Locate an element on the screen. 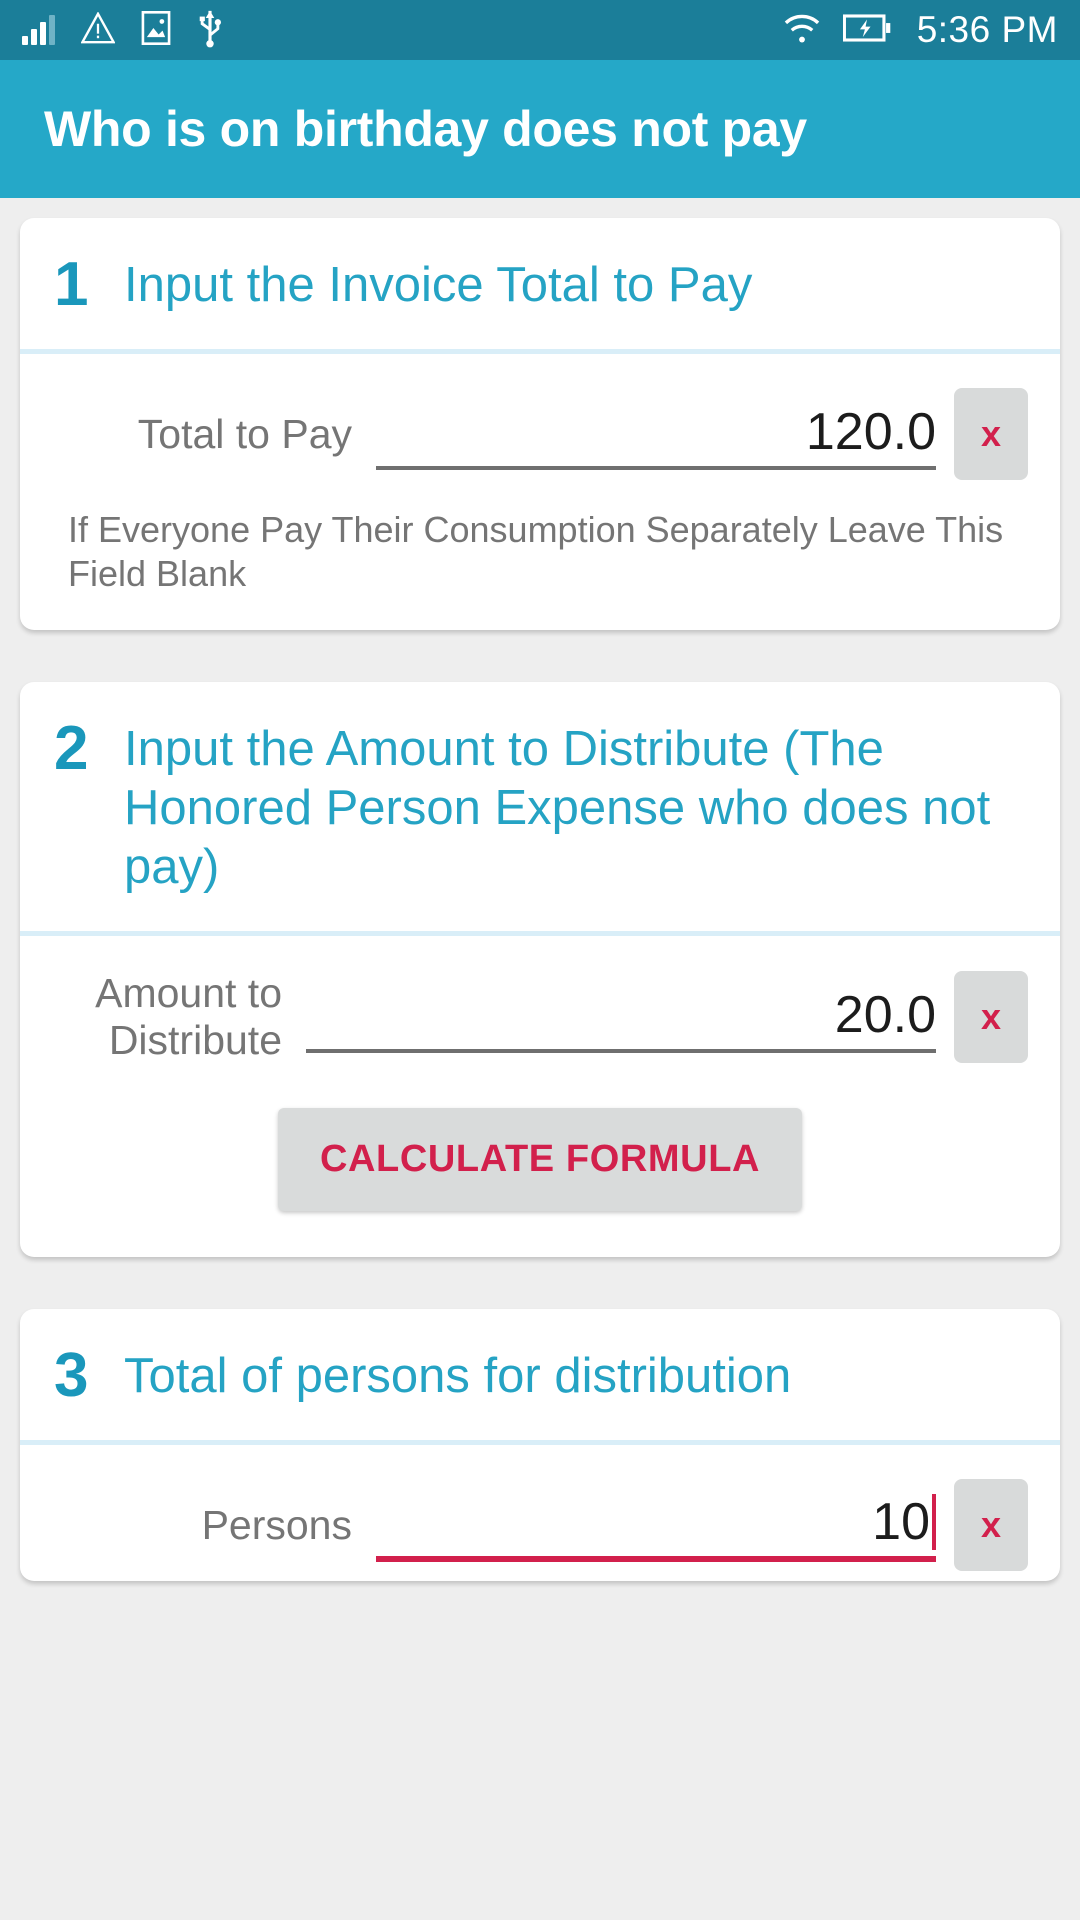 The height and width of the screenshot is (1920, 1080). persons-row: Persons 10 x is located at coordinates (540, 1513).